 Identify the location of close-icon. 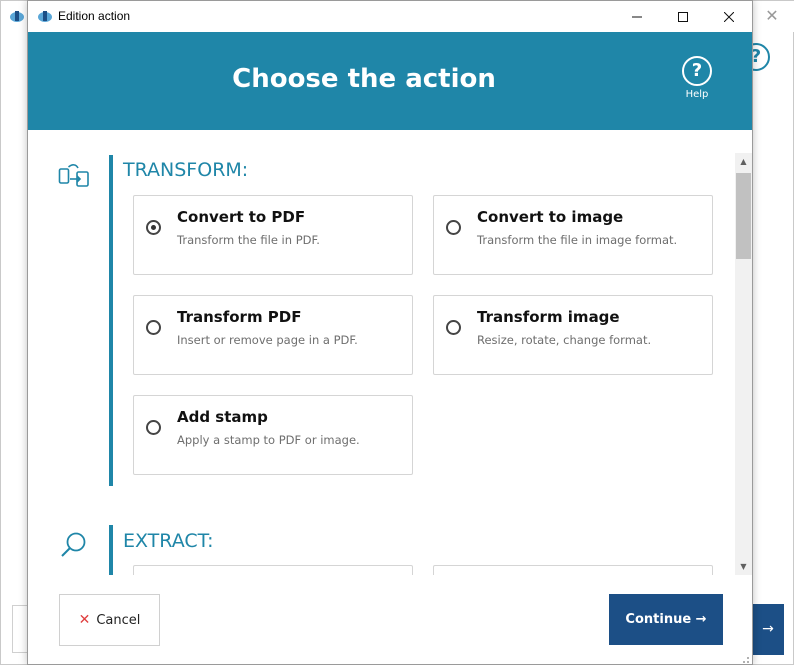
(729, 16).